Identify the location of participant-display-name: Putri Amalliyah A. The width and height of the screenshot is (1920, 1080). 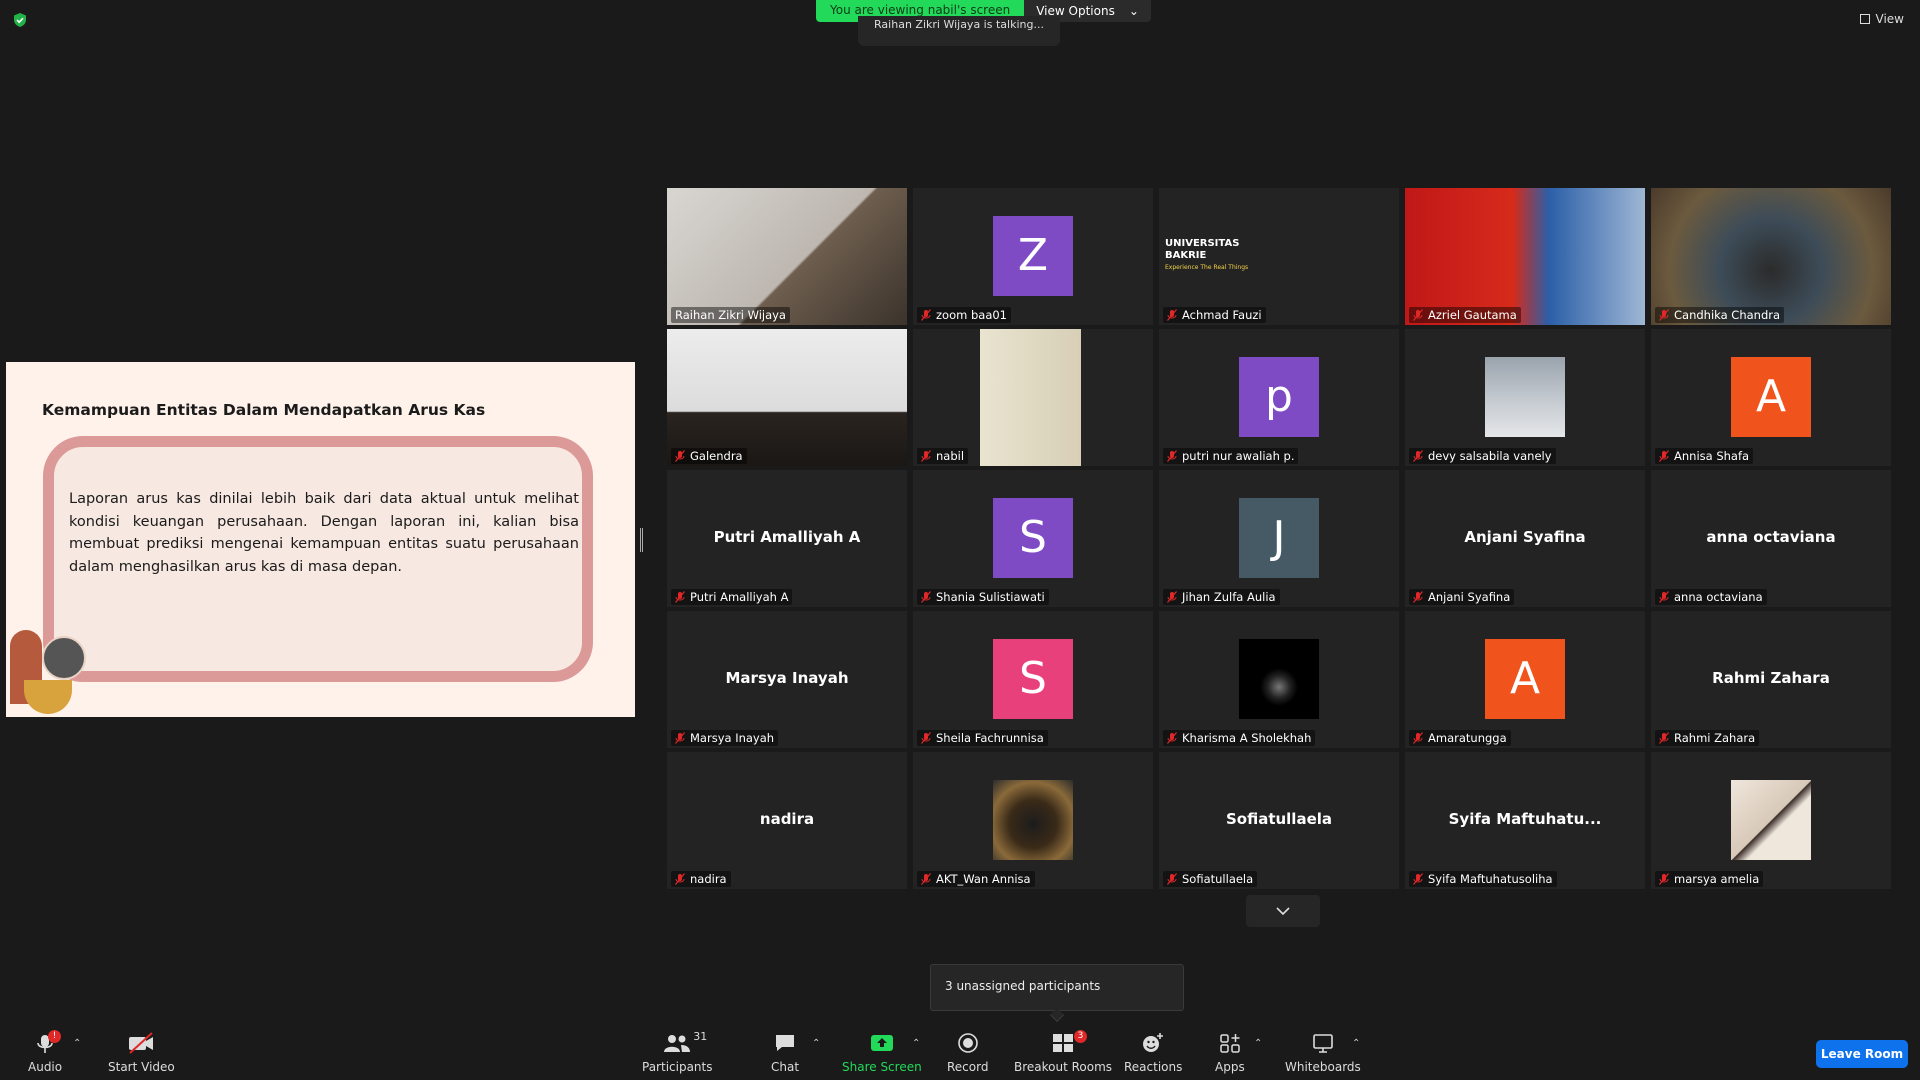
(787, 537).